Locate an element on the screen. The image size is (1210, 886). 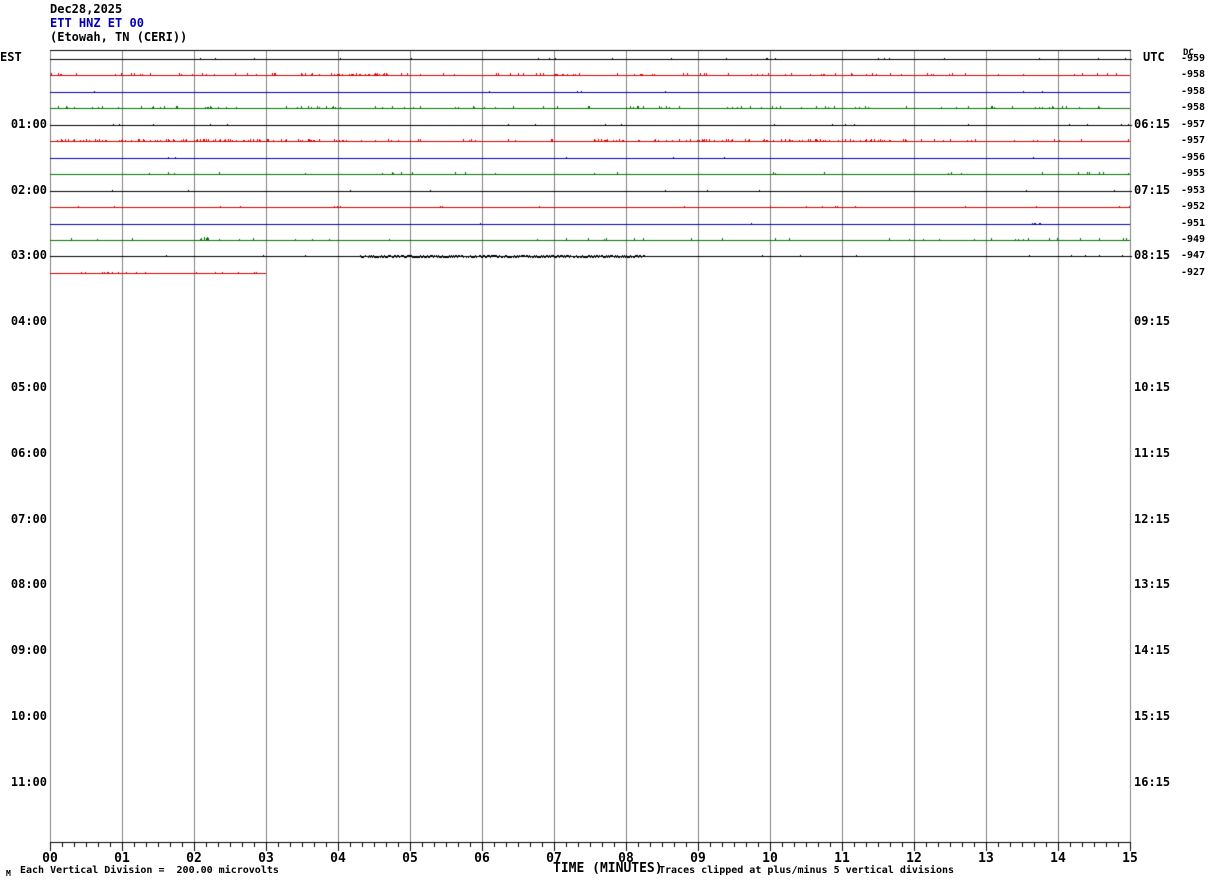
est-hour-label: 01:00 is located at coordinates (28, 123).